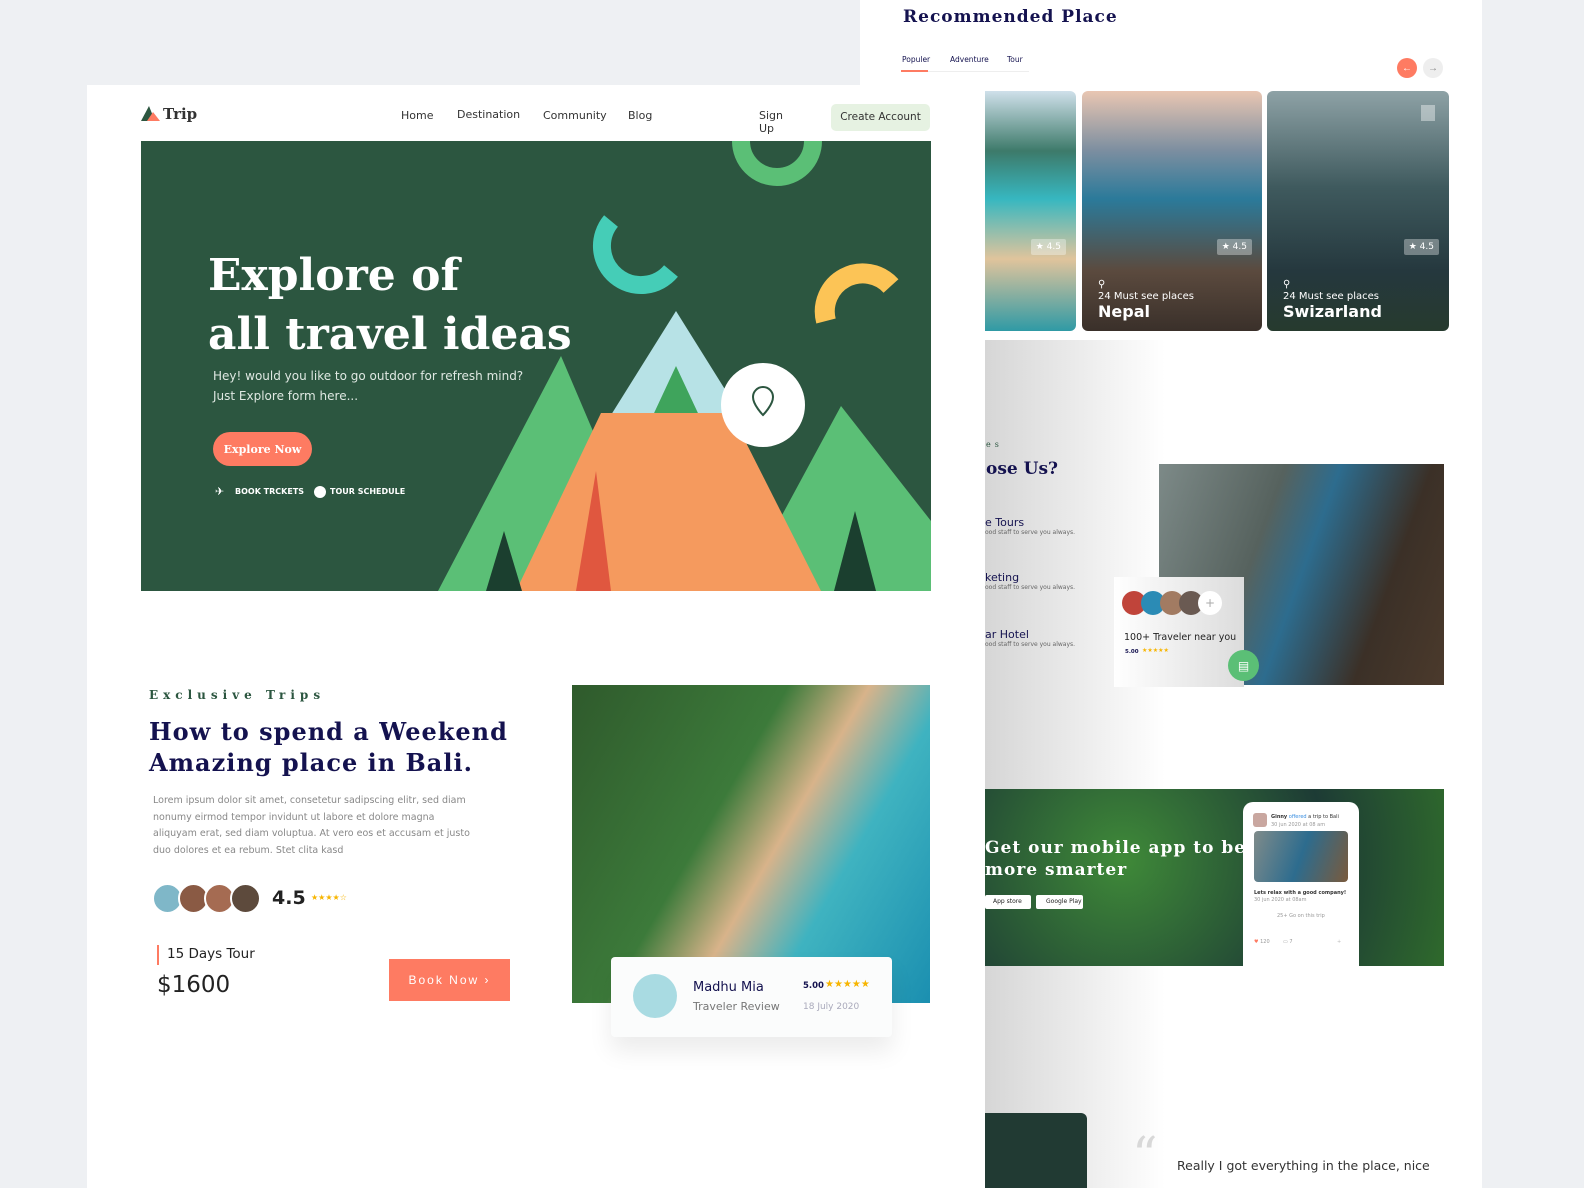 This screenshot has height=1188, width=1584. Describe the element at coordinates (1265, 942) in the screenshot. I see `like-count: 120` at that location.